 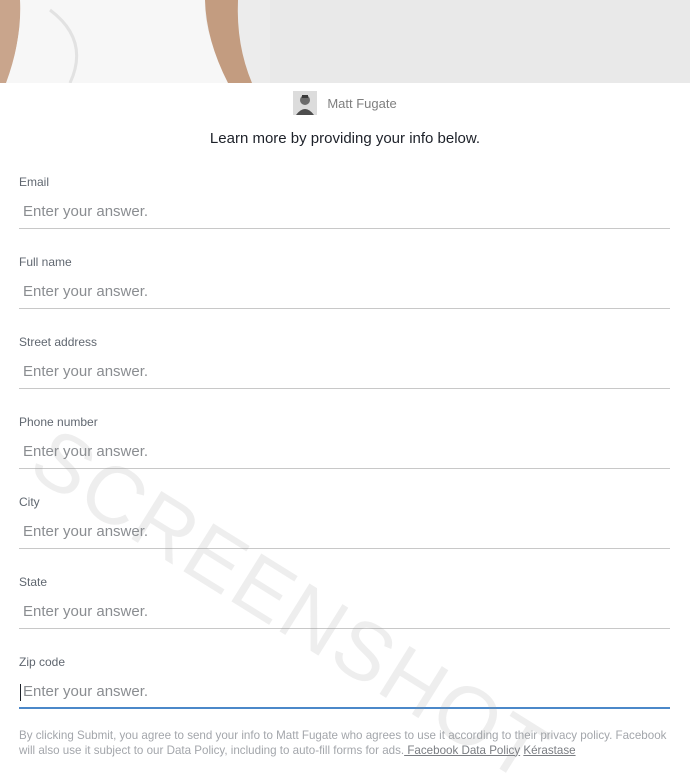 I want to click on field-label-state: State, so click(x=33, y=582).